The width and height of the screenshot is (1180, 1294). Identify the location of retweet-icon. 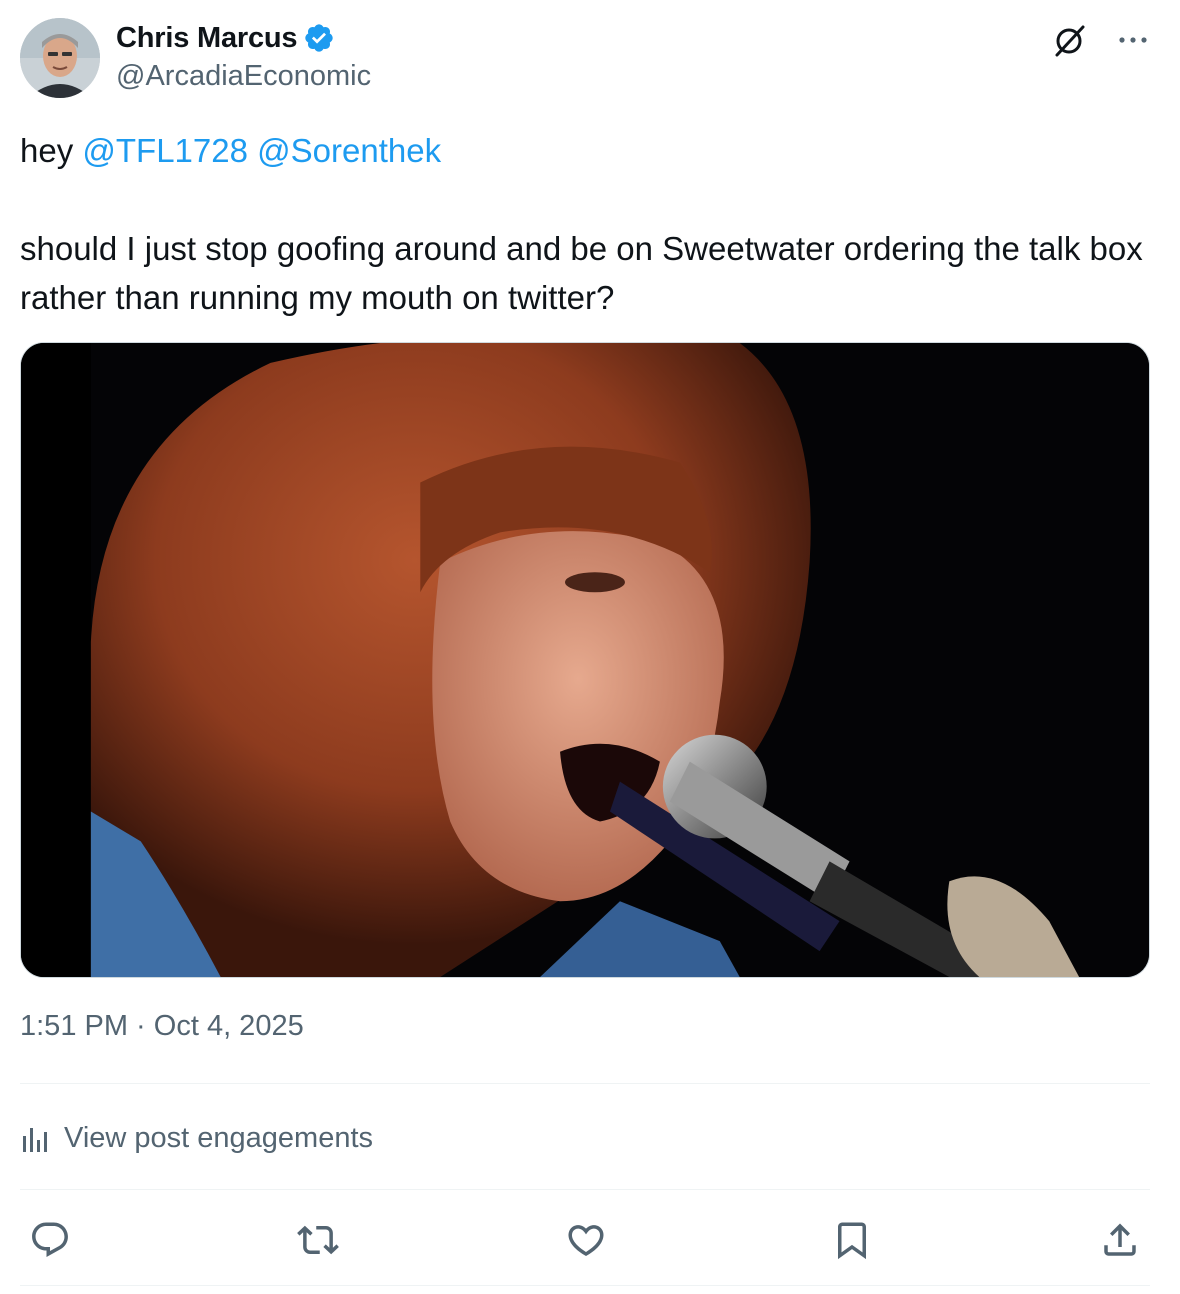
(318, 1240).